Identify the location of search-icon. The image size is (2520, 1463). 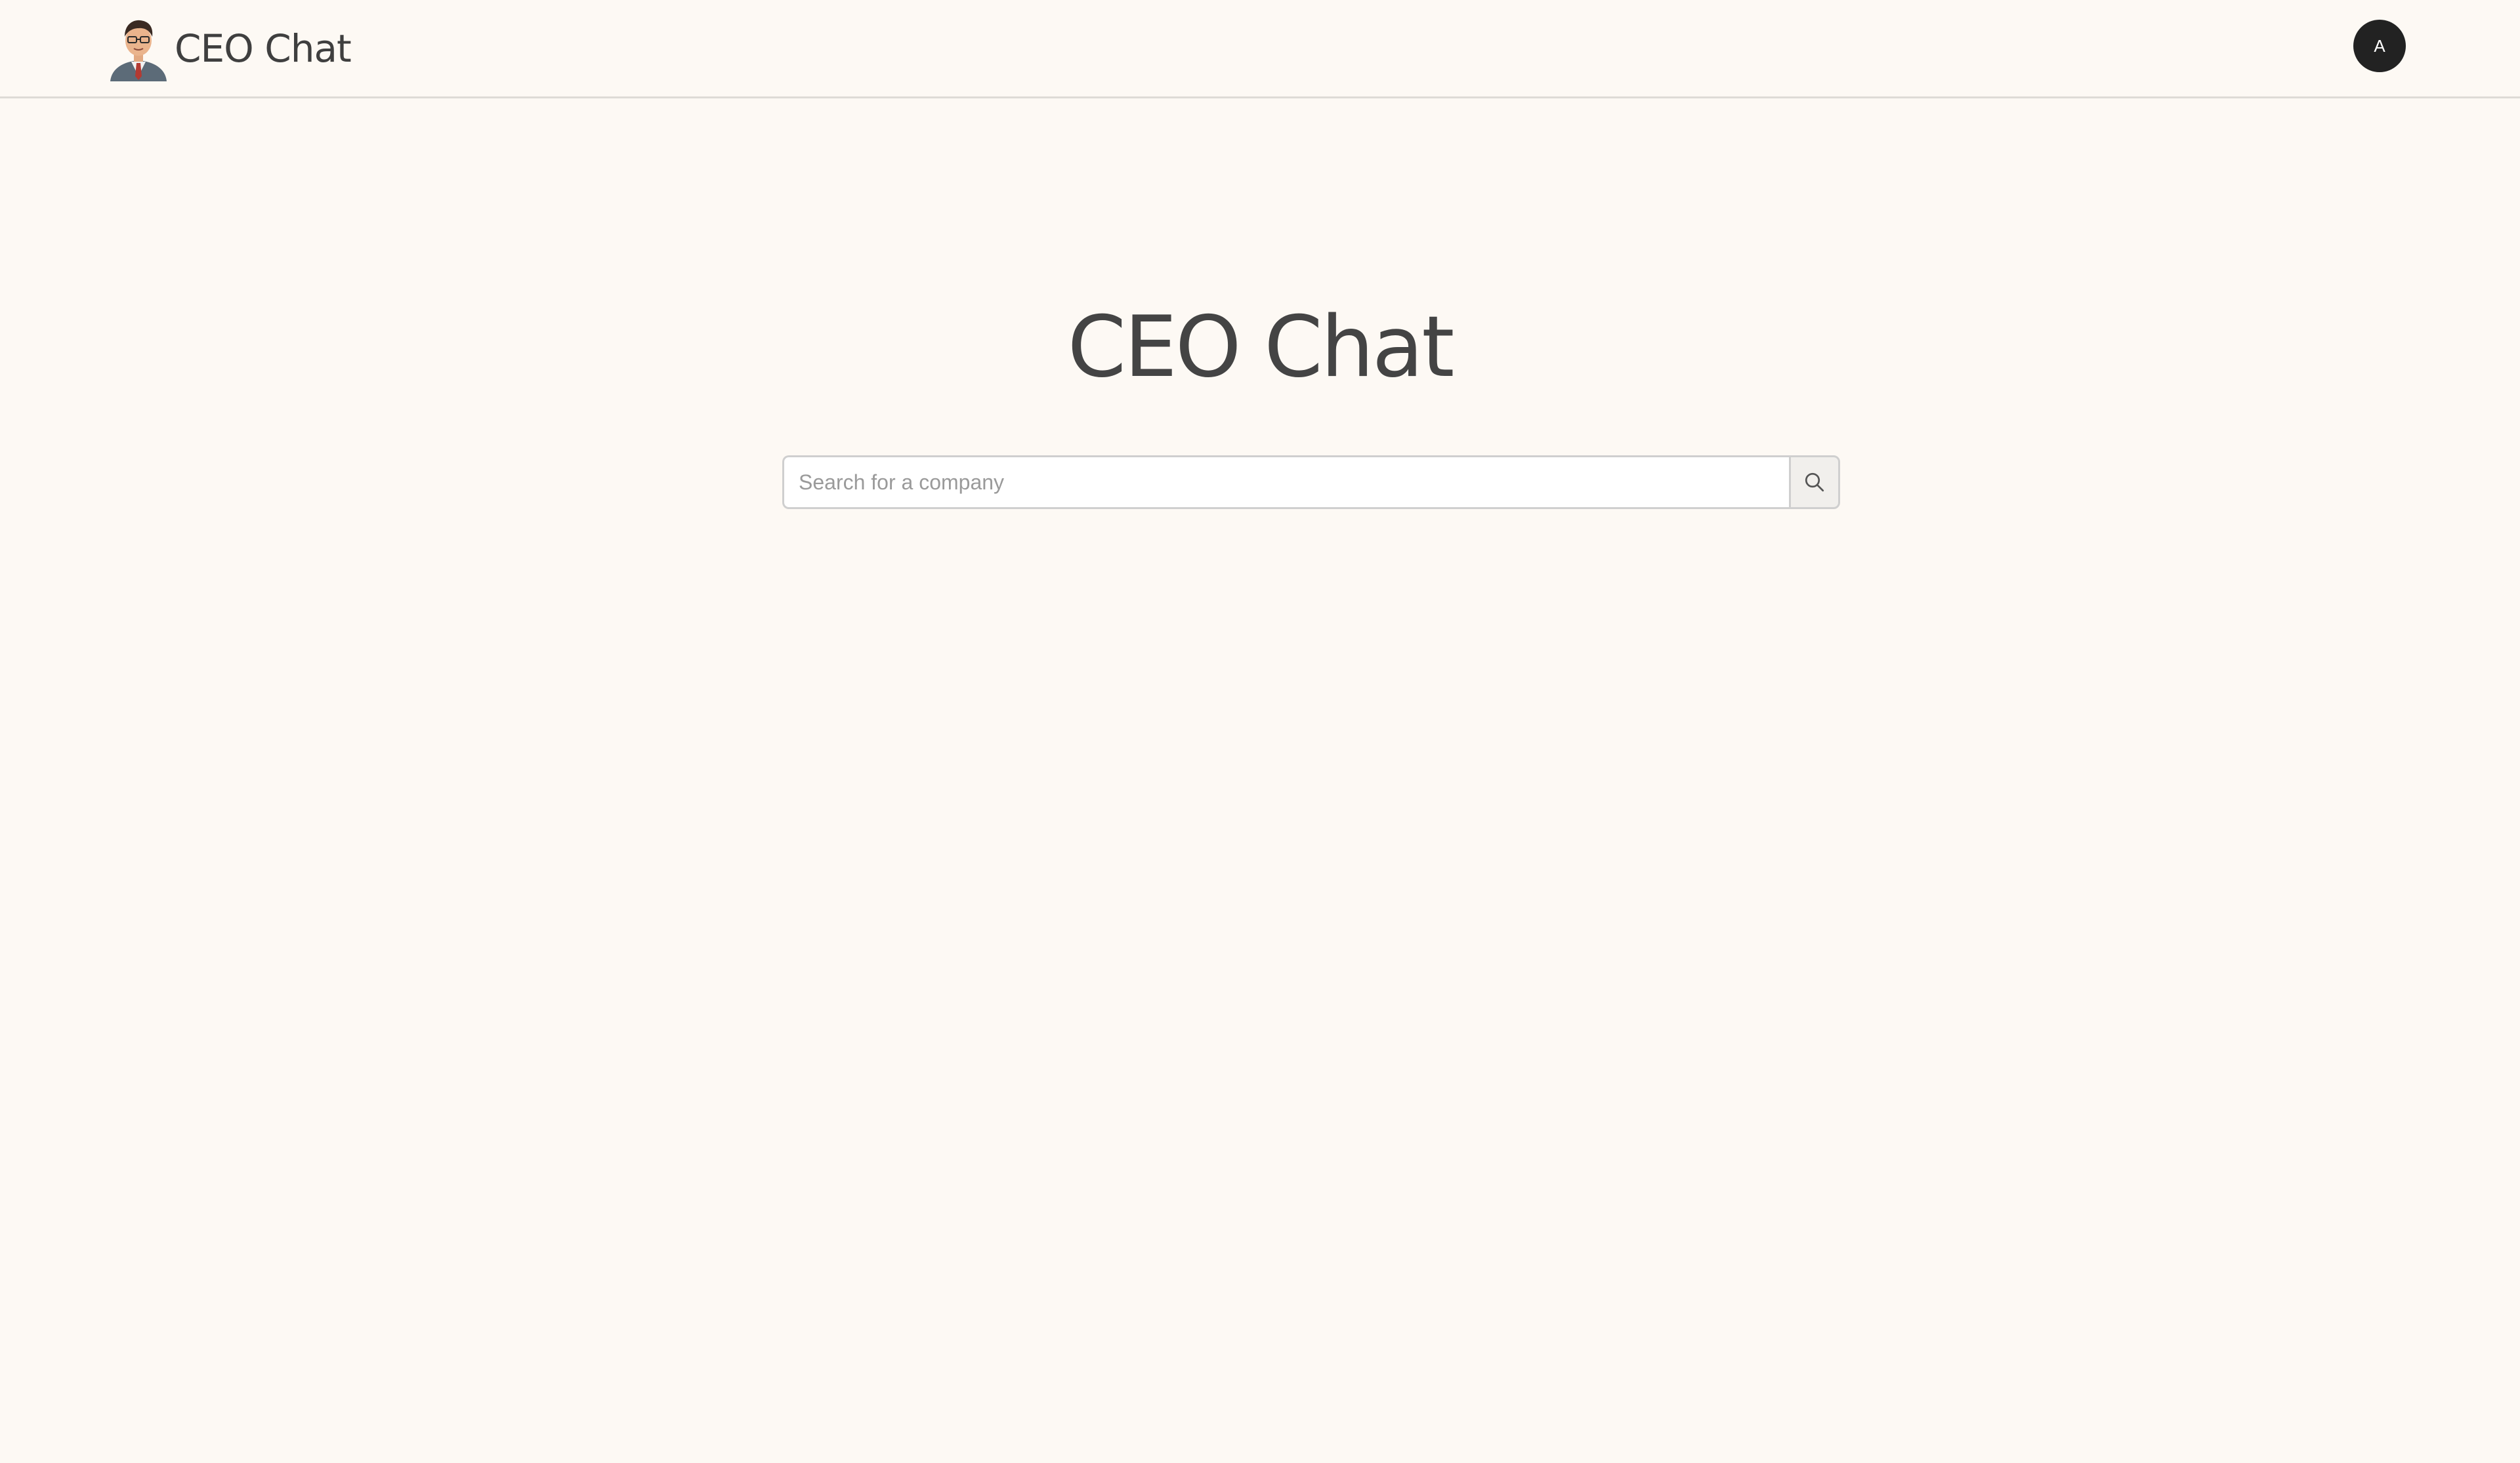
(1814, 482).